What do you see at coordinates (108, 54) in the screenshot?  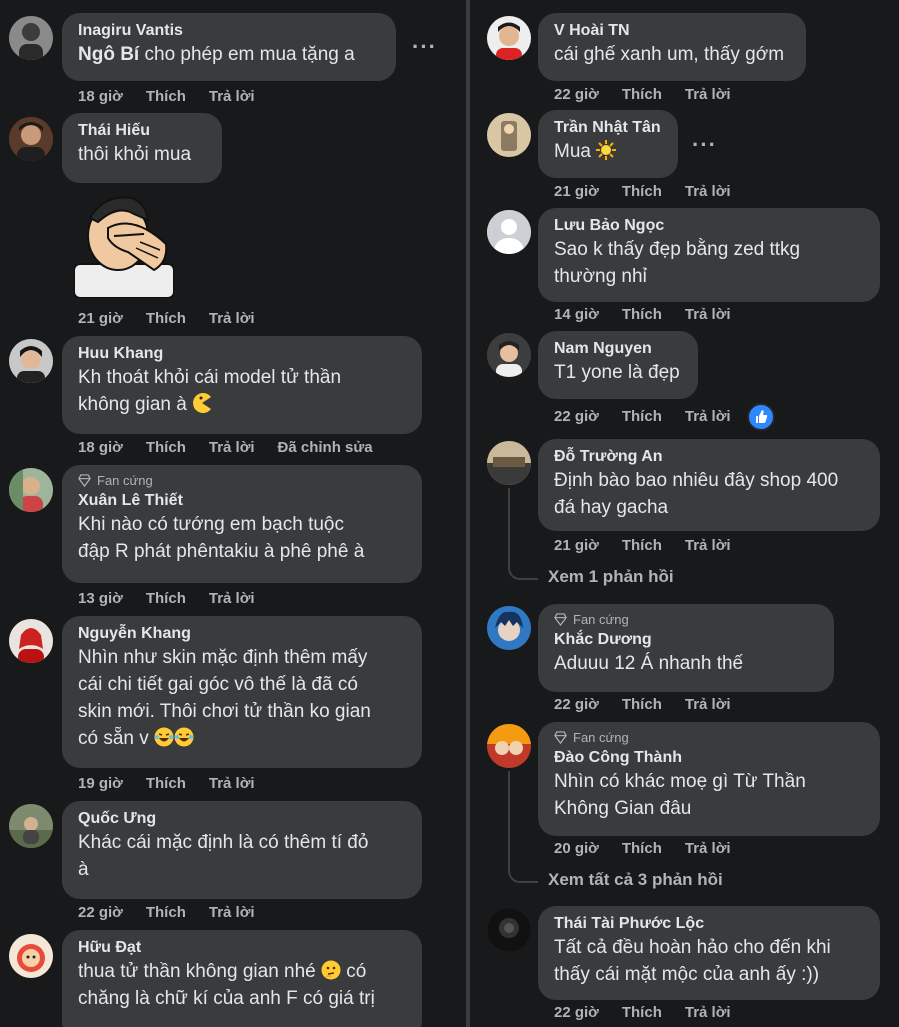 I see `mention-tag: Ngô Bí` at bounding box center [108, 54].